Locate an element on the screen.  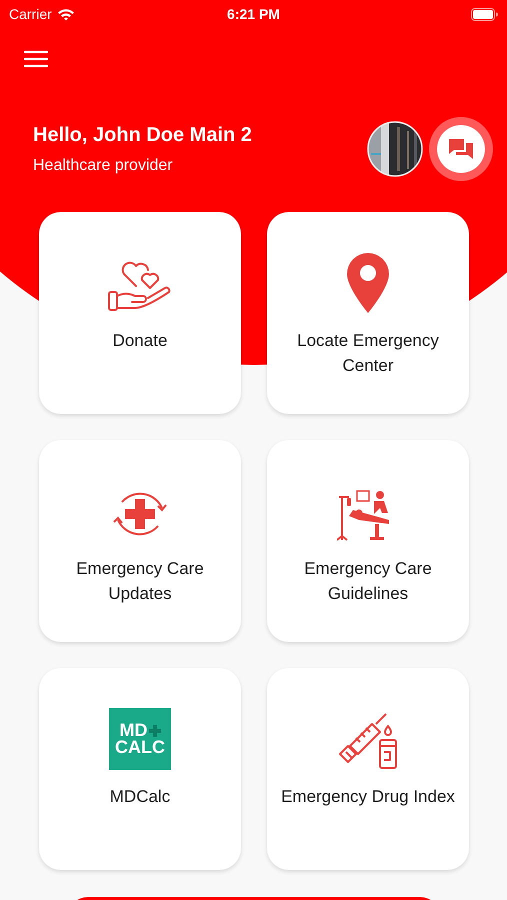
syringe-vial-icon is located at coordinates (368, 741).